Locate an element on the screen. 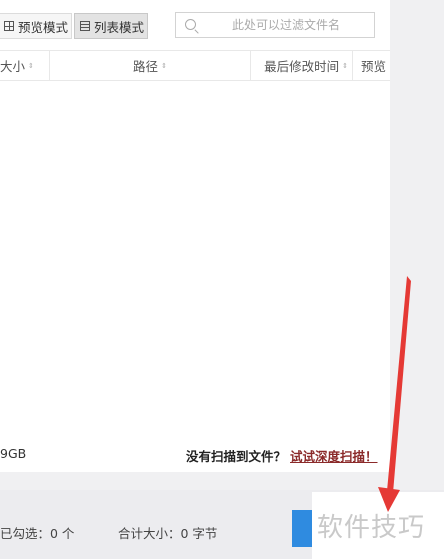  toolbar: 预览模式 列表模式 is located at coordinates (195, 25).